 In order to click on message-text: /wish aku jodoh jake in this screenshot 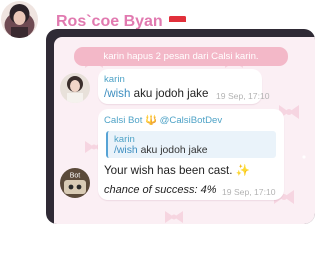, I will do `click(156, 93)`.